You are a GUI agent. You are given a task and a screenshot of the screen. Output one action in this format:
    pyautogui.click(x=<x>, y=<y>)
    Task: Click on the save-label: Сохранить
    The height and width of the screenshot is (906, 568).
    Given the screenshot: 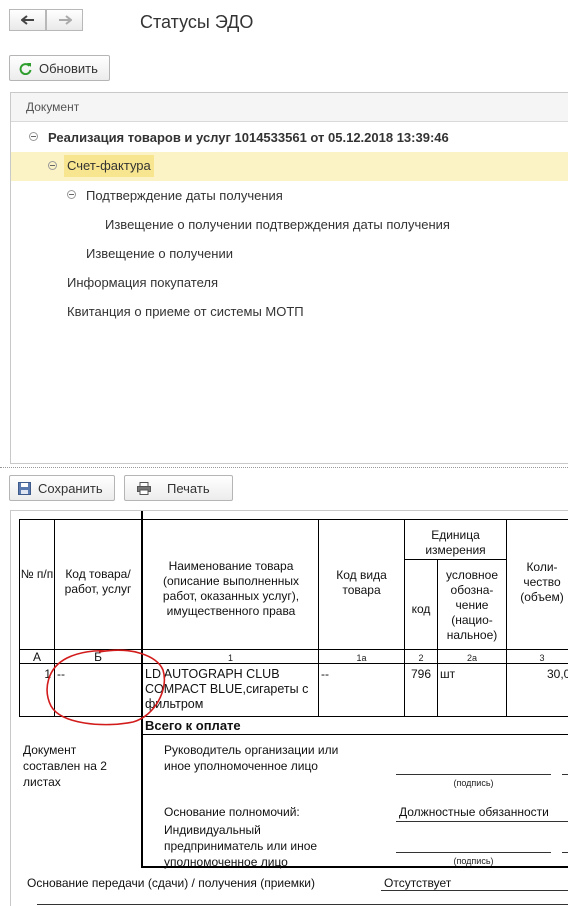 What is the action you would take?
    pyautogui.click(x=70, y=488)
    